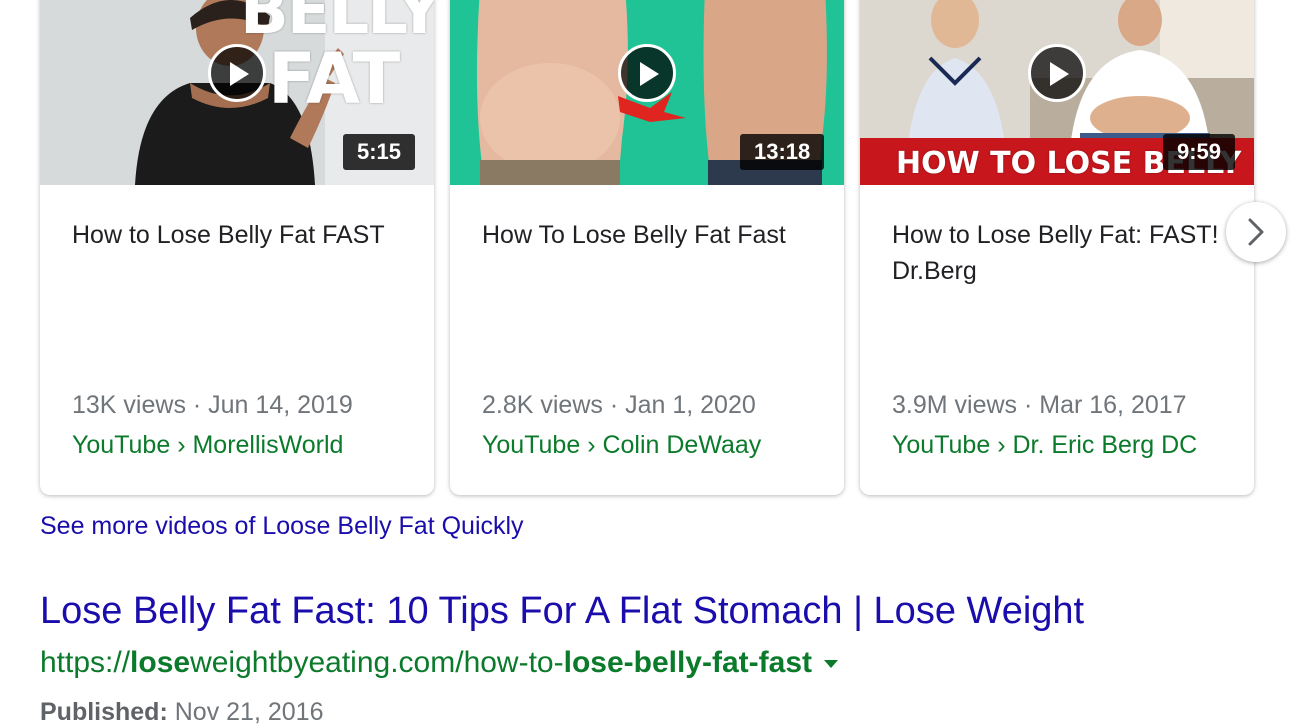 Image resolution: width=1296 pixels, height=724 pixels. I want to click on published-label: Published:, so click(104, 711).